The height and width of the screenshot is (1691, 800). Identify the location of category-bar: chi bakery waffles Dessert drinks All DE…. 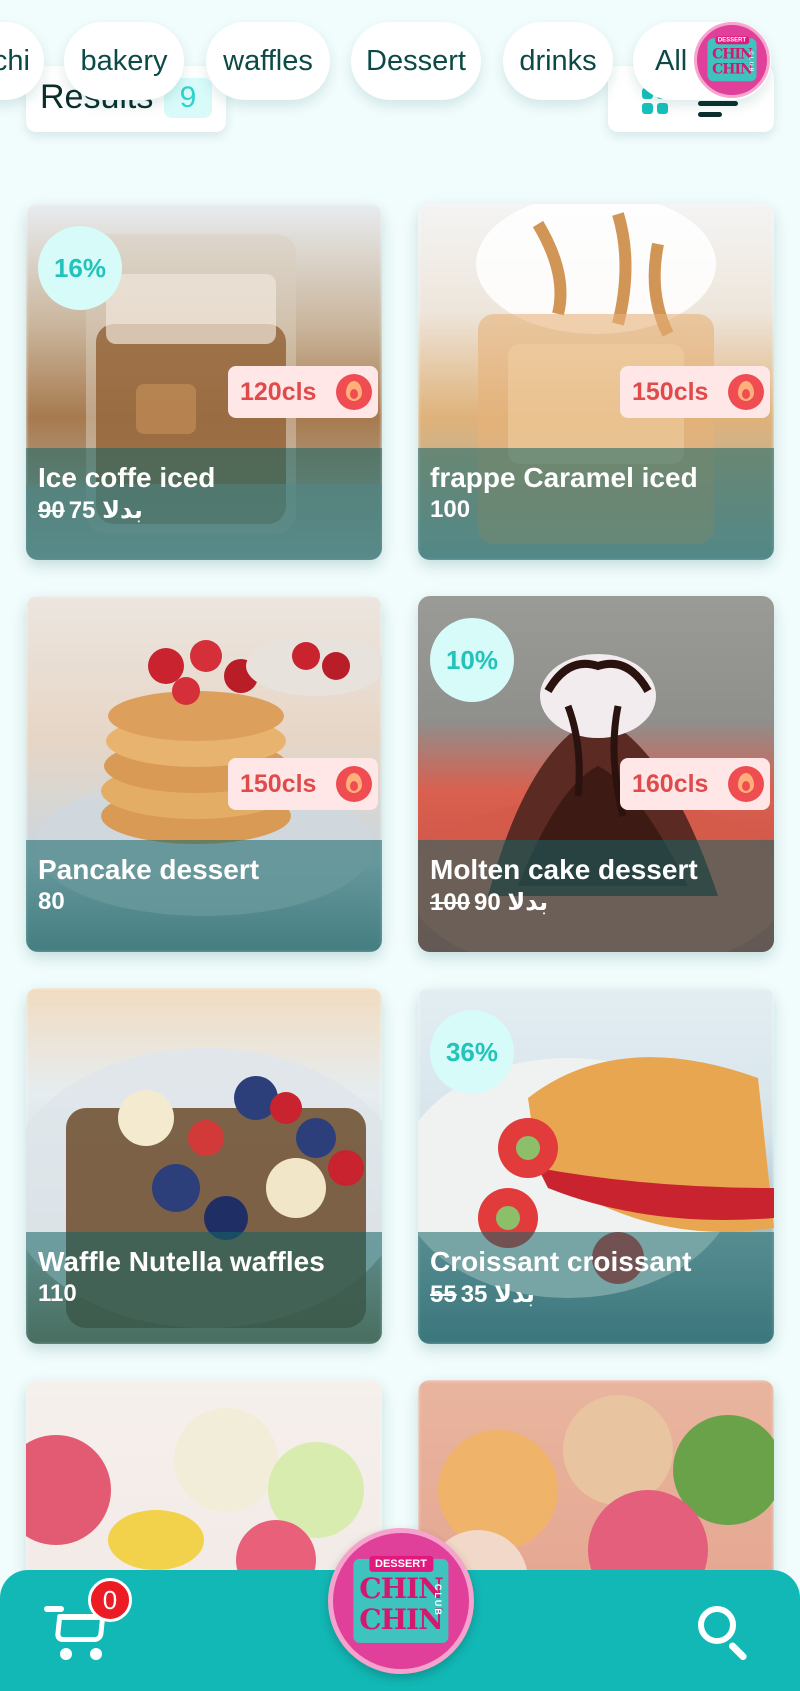
(400, 60).